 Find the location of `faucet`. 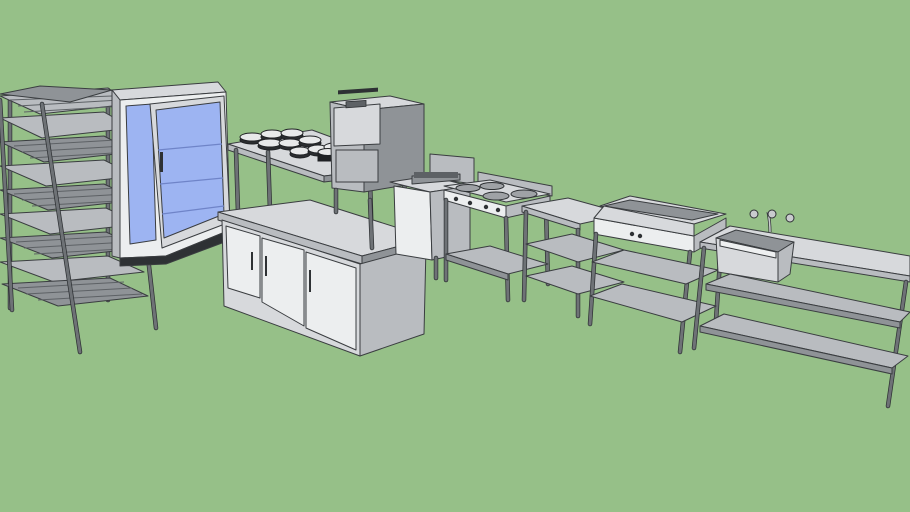

faucet is located at coordinates (772, 221).